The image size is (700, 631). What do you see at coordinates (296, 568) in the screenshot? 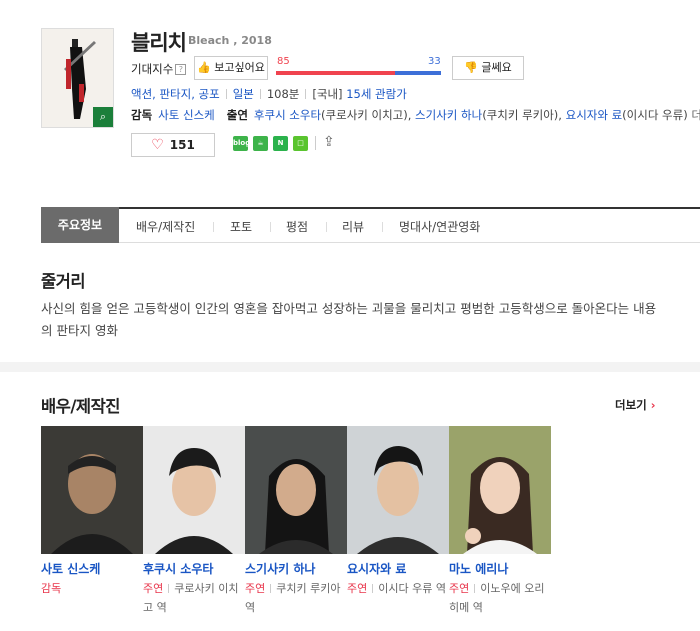
I see `person-name: 스기사키 하나` at bounding box center [296, 568].